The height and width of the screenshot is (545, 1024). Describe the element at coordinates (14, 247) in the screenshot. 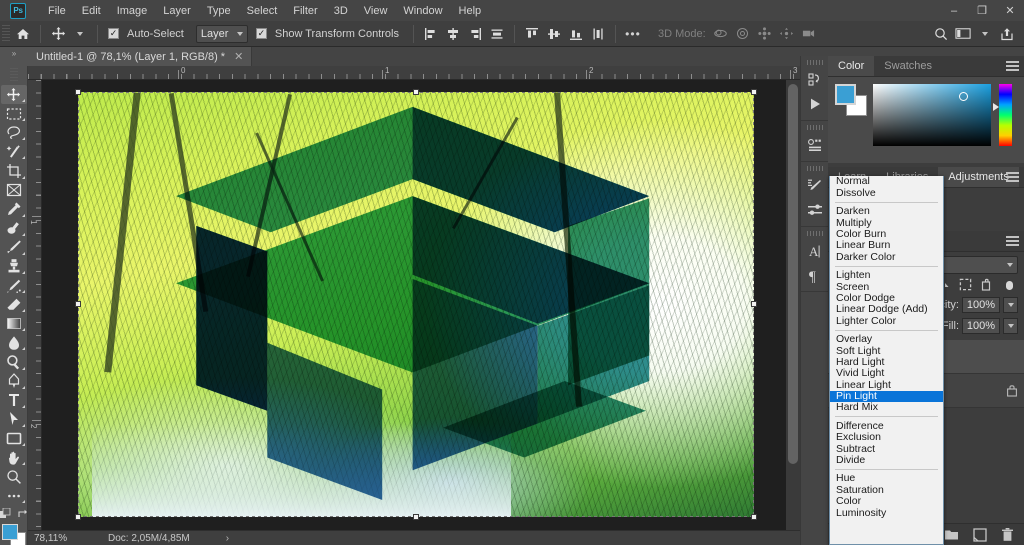

I see `brush-tool` at that location.